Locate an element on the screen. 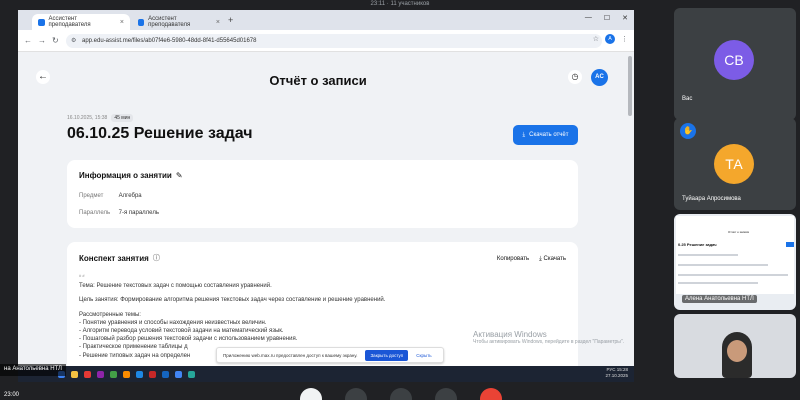 The height and width of the screenshot is (400, 800). summary-card-heading: Конспект занятия ⓘ is located at coordinates (119, 258).